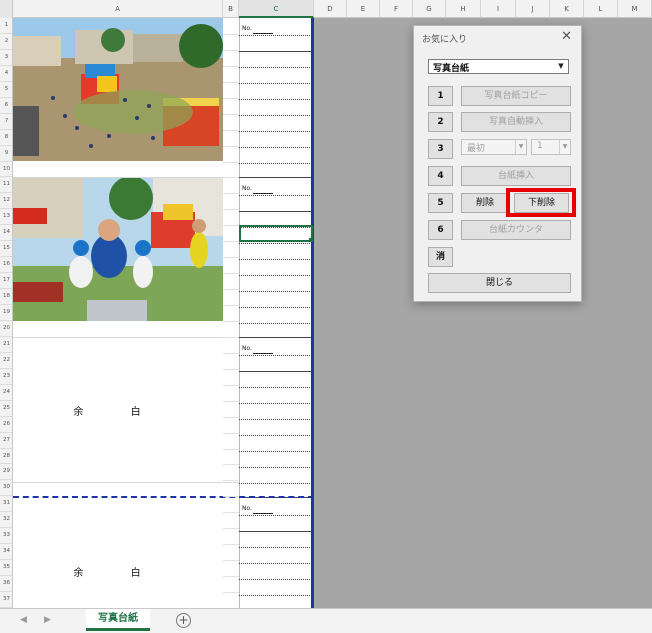  Describe the element at coordinates (551, 147) in the screenshot. I see `count-select: 1 ▼` at that location.